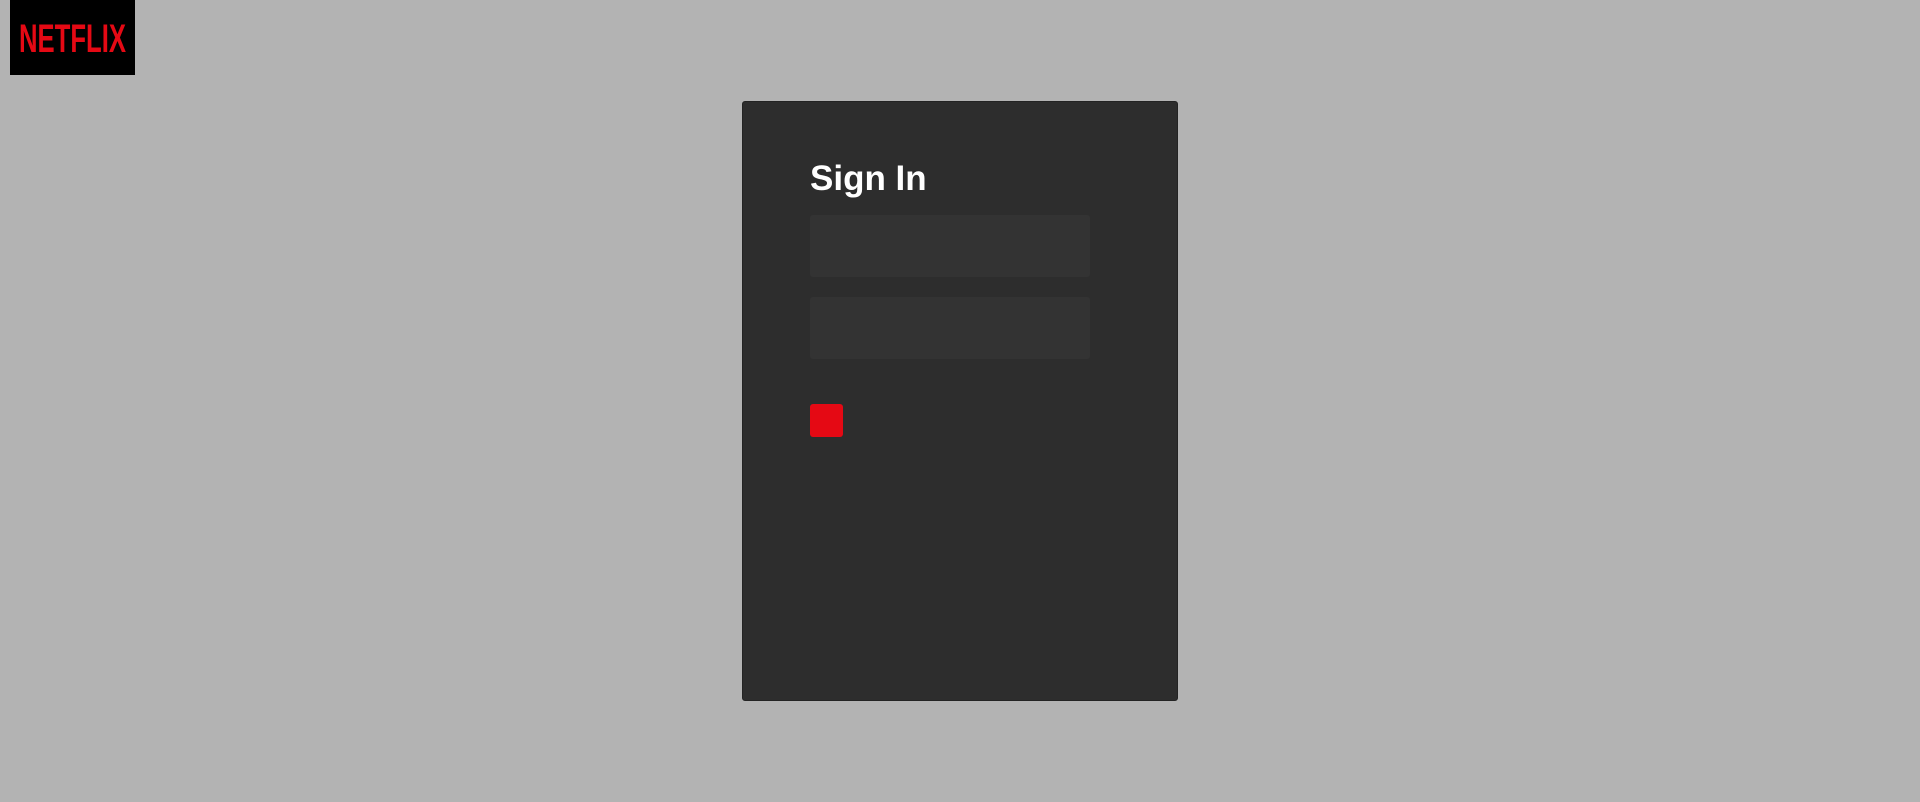  I want to click on password-field, so click(950, 328).